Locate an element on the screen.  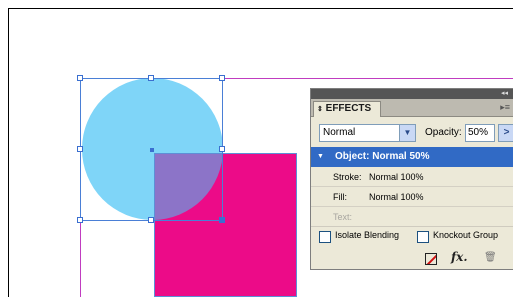
knockout-group-label: Knockout Group is located at coordinates (466, 235).